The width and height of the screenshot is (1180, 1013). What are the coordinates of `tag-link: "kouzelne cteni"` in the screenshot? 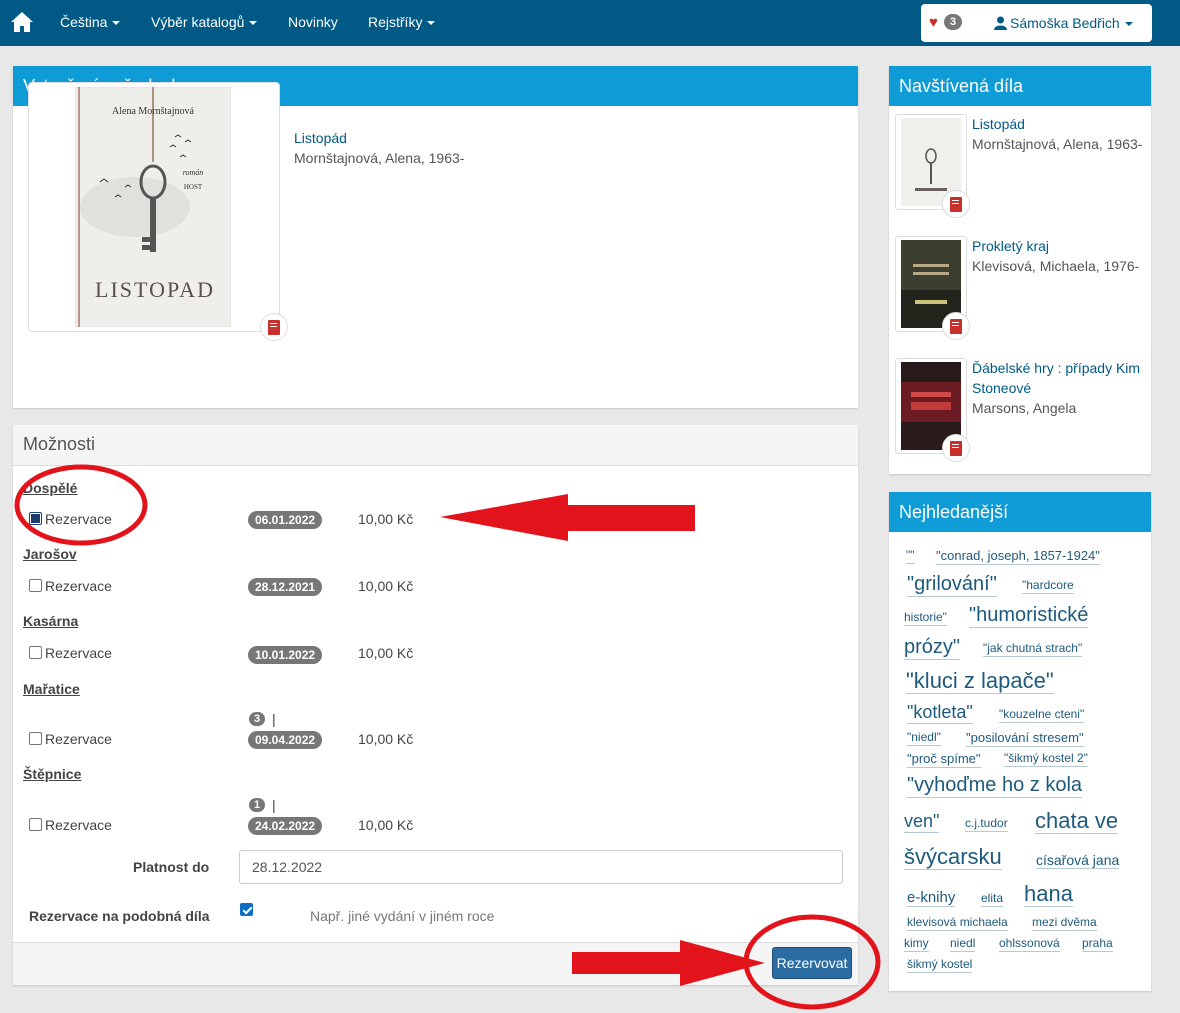 It's located at (1042, 715).